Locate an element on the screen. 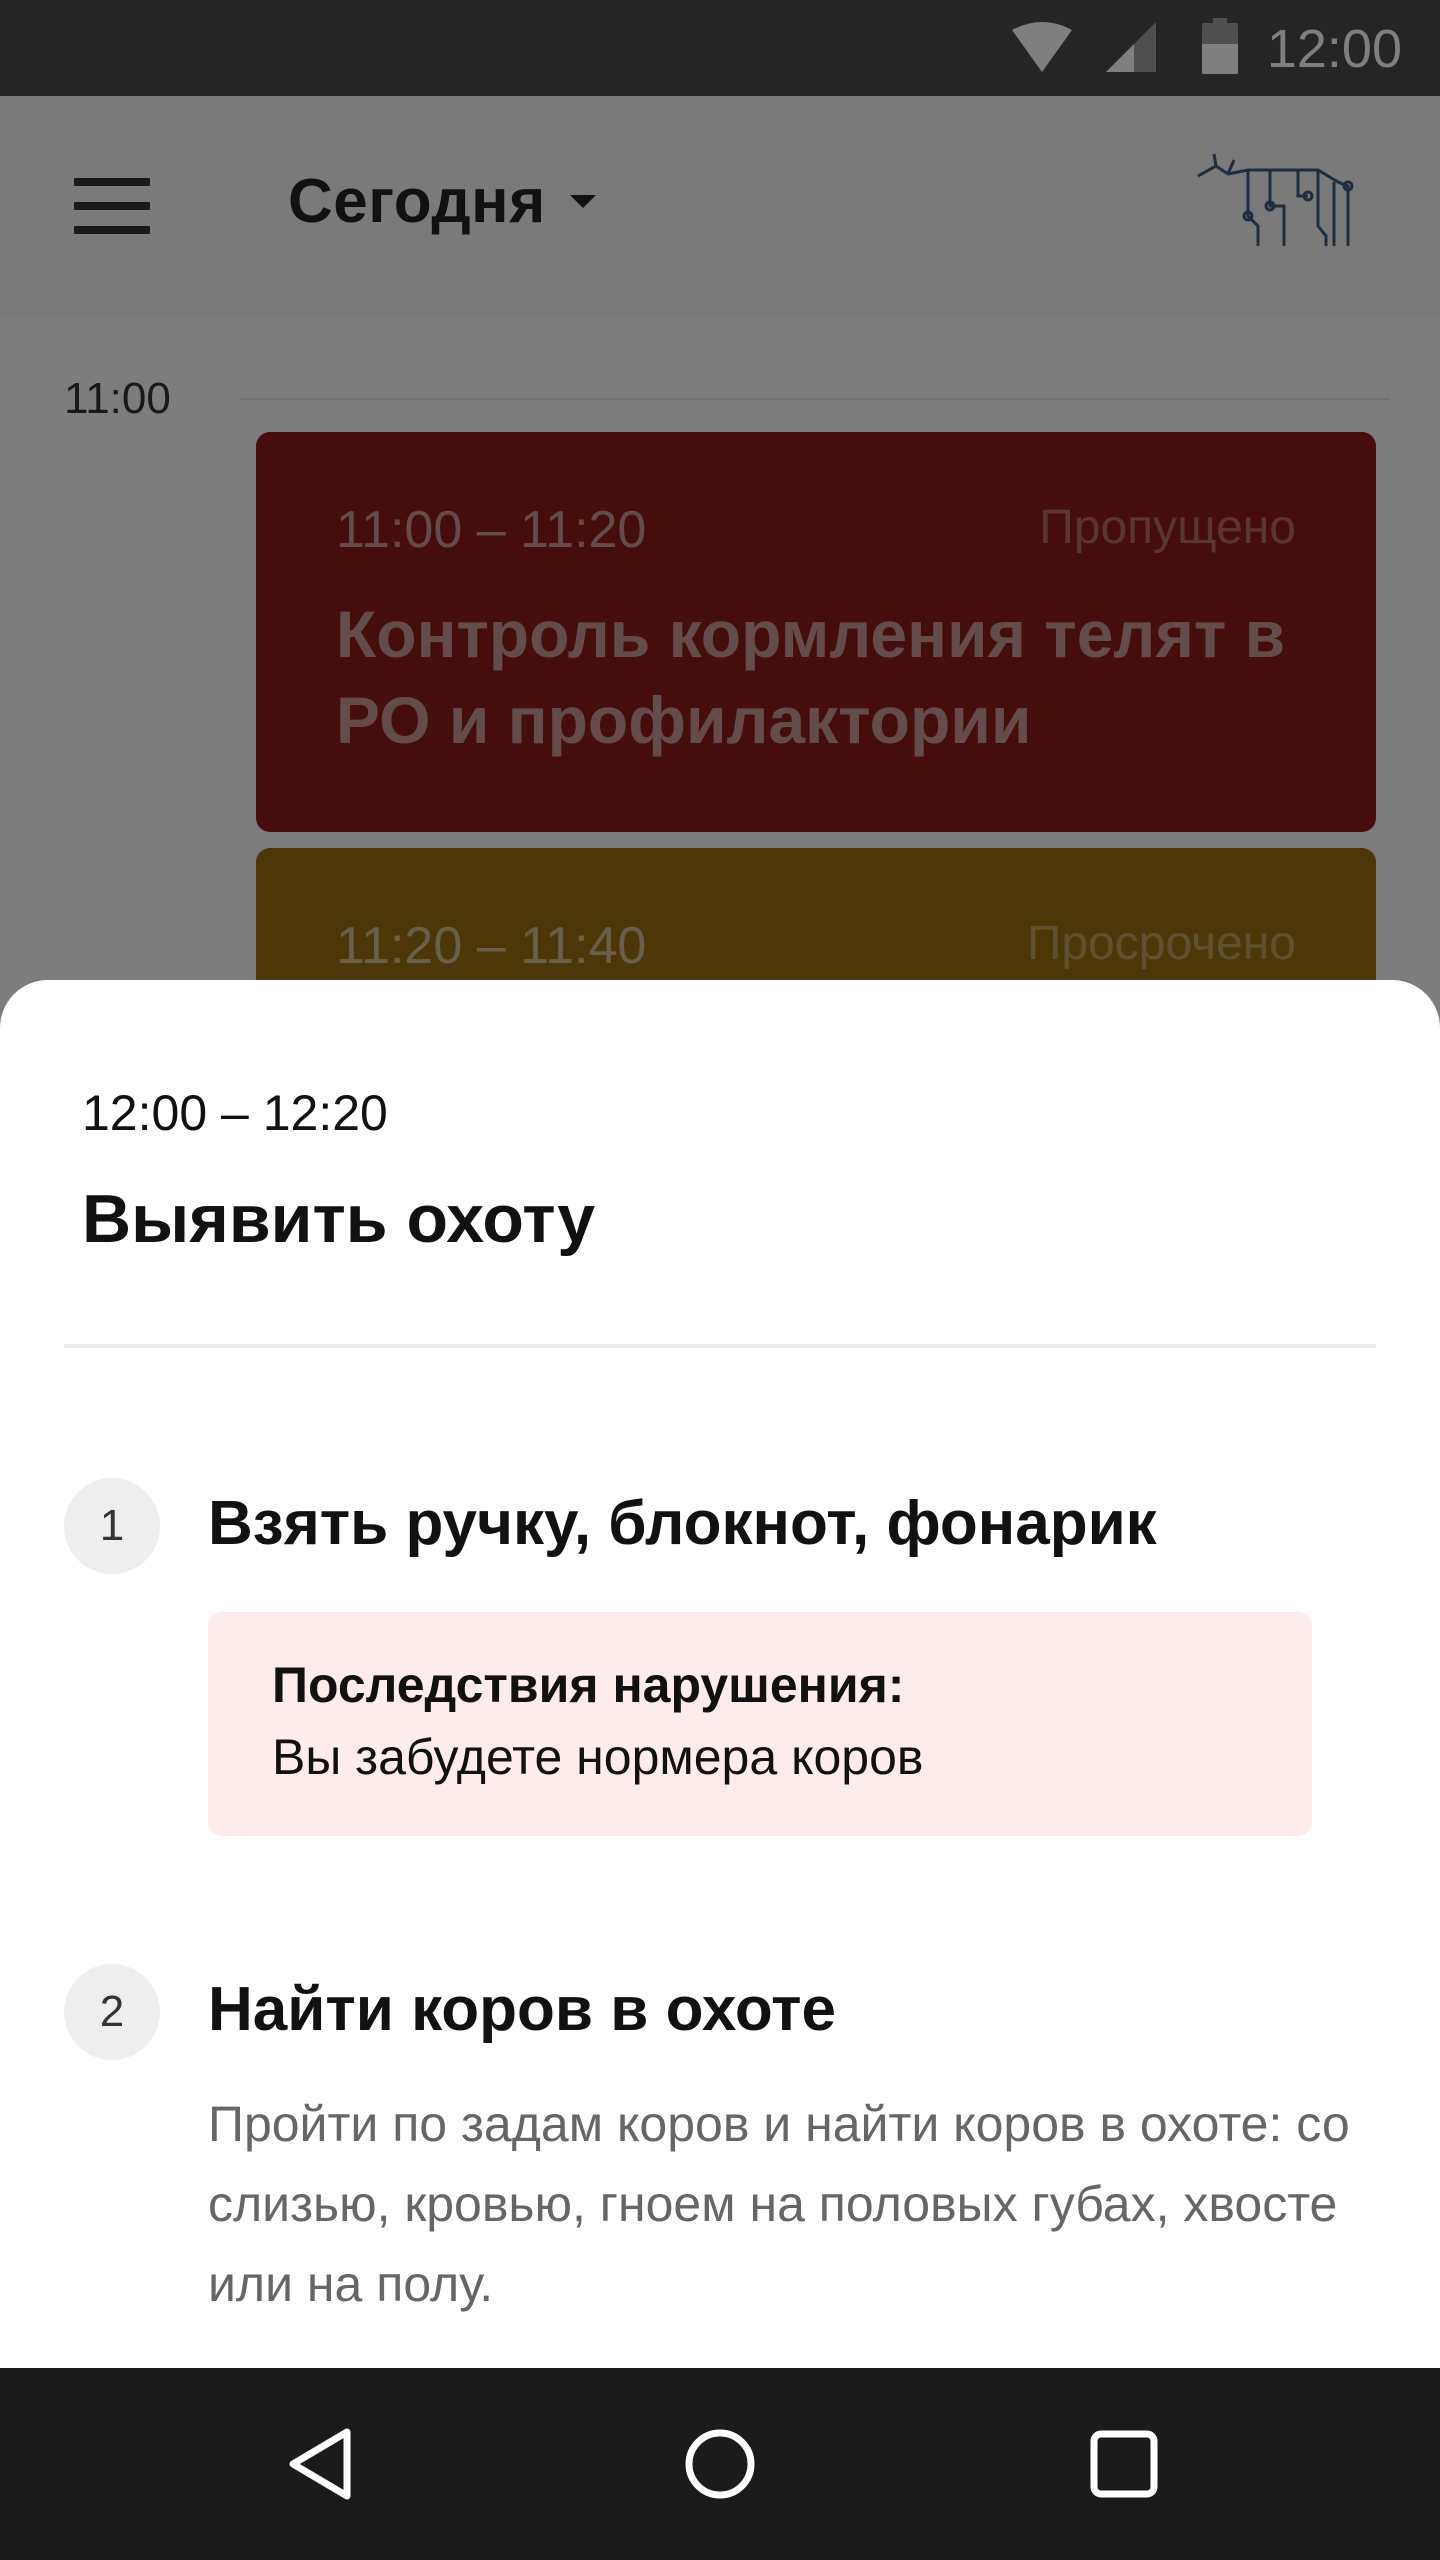 The width and height of the screenshot is (1440, 2560). sheet-task-time: 12:00 – 12:20 is located at coordinates (235, 1113).